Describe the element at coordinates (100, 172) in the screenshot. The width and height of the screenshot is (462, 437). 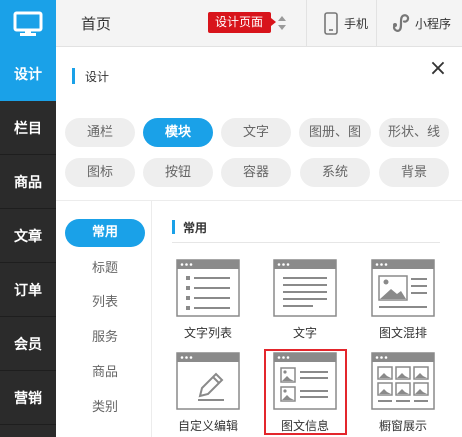
I see `category-chip: 图标` at that location.